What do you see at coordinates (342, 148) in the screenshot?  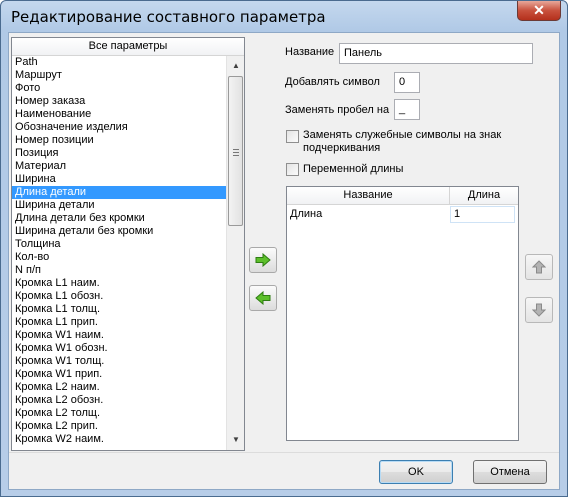 I see `replace-special-label-line2: подчеркивания` at bounding box center [342, 148].